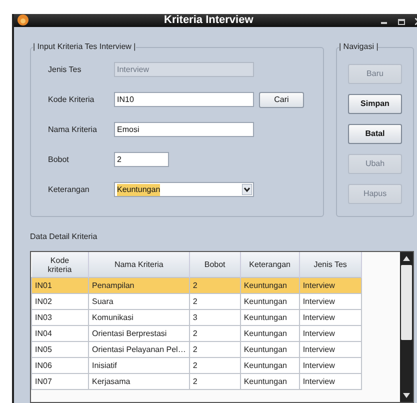 The image size is (417, 403). What do you see at coordinates (84, 46) in the screenshot?
I see `group-title: | Input Kriteria Tes Interview |` at bounding box center [84, 46].